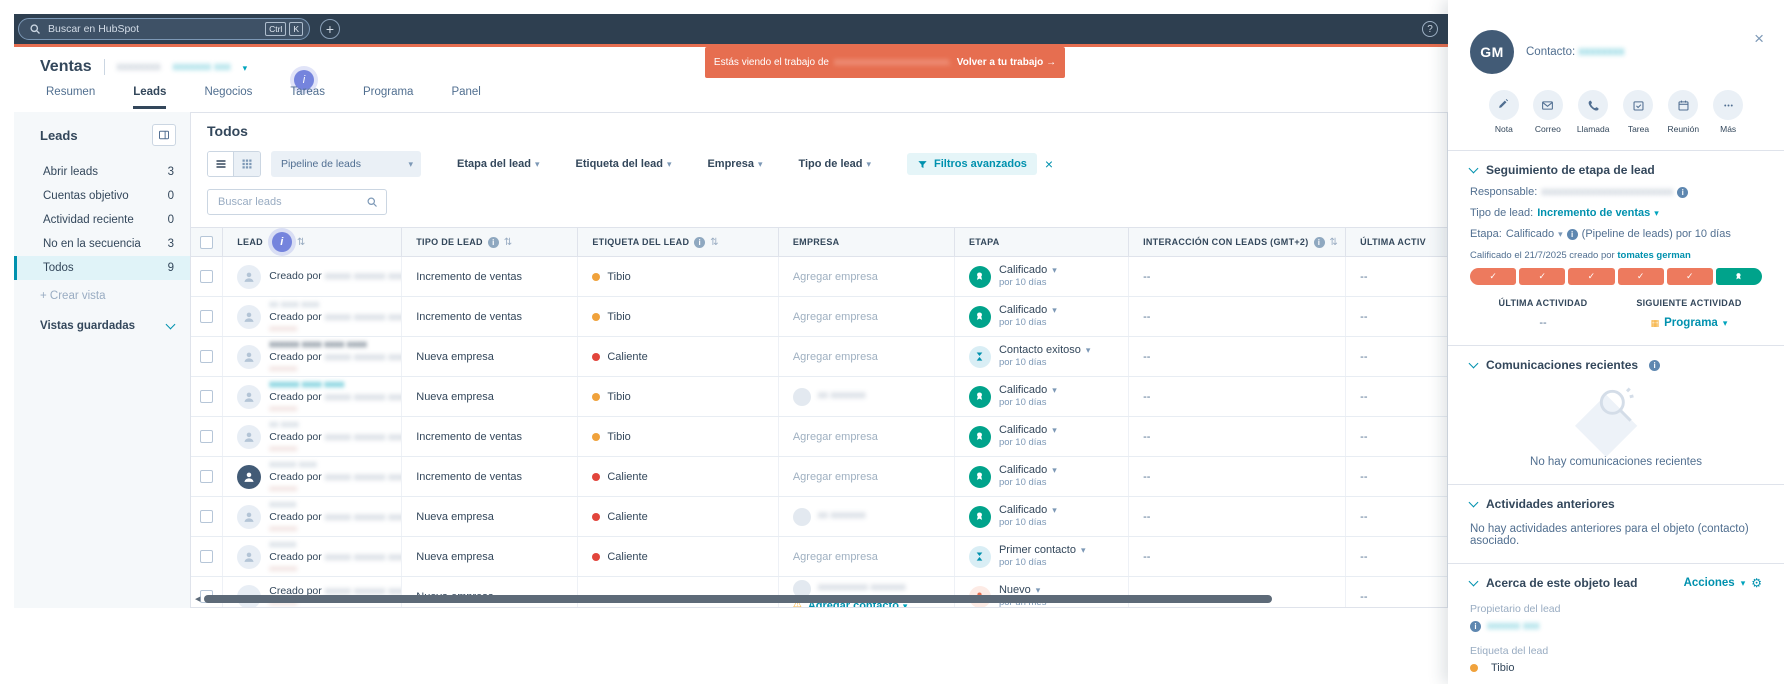  What do you see at coordinates (1756, 583) in the screenshot?
I see `gear-icon` at bounding box center [1756, 583].